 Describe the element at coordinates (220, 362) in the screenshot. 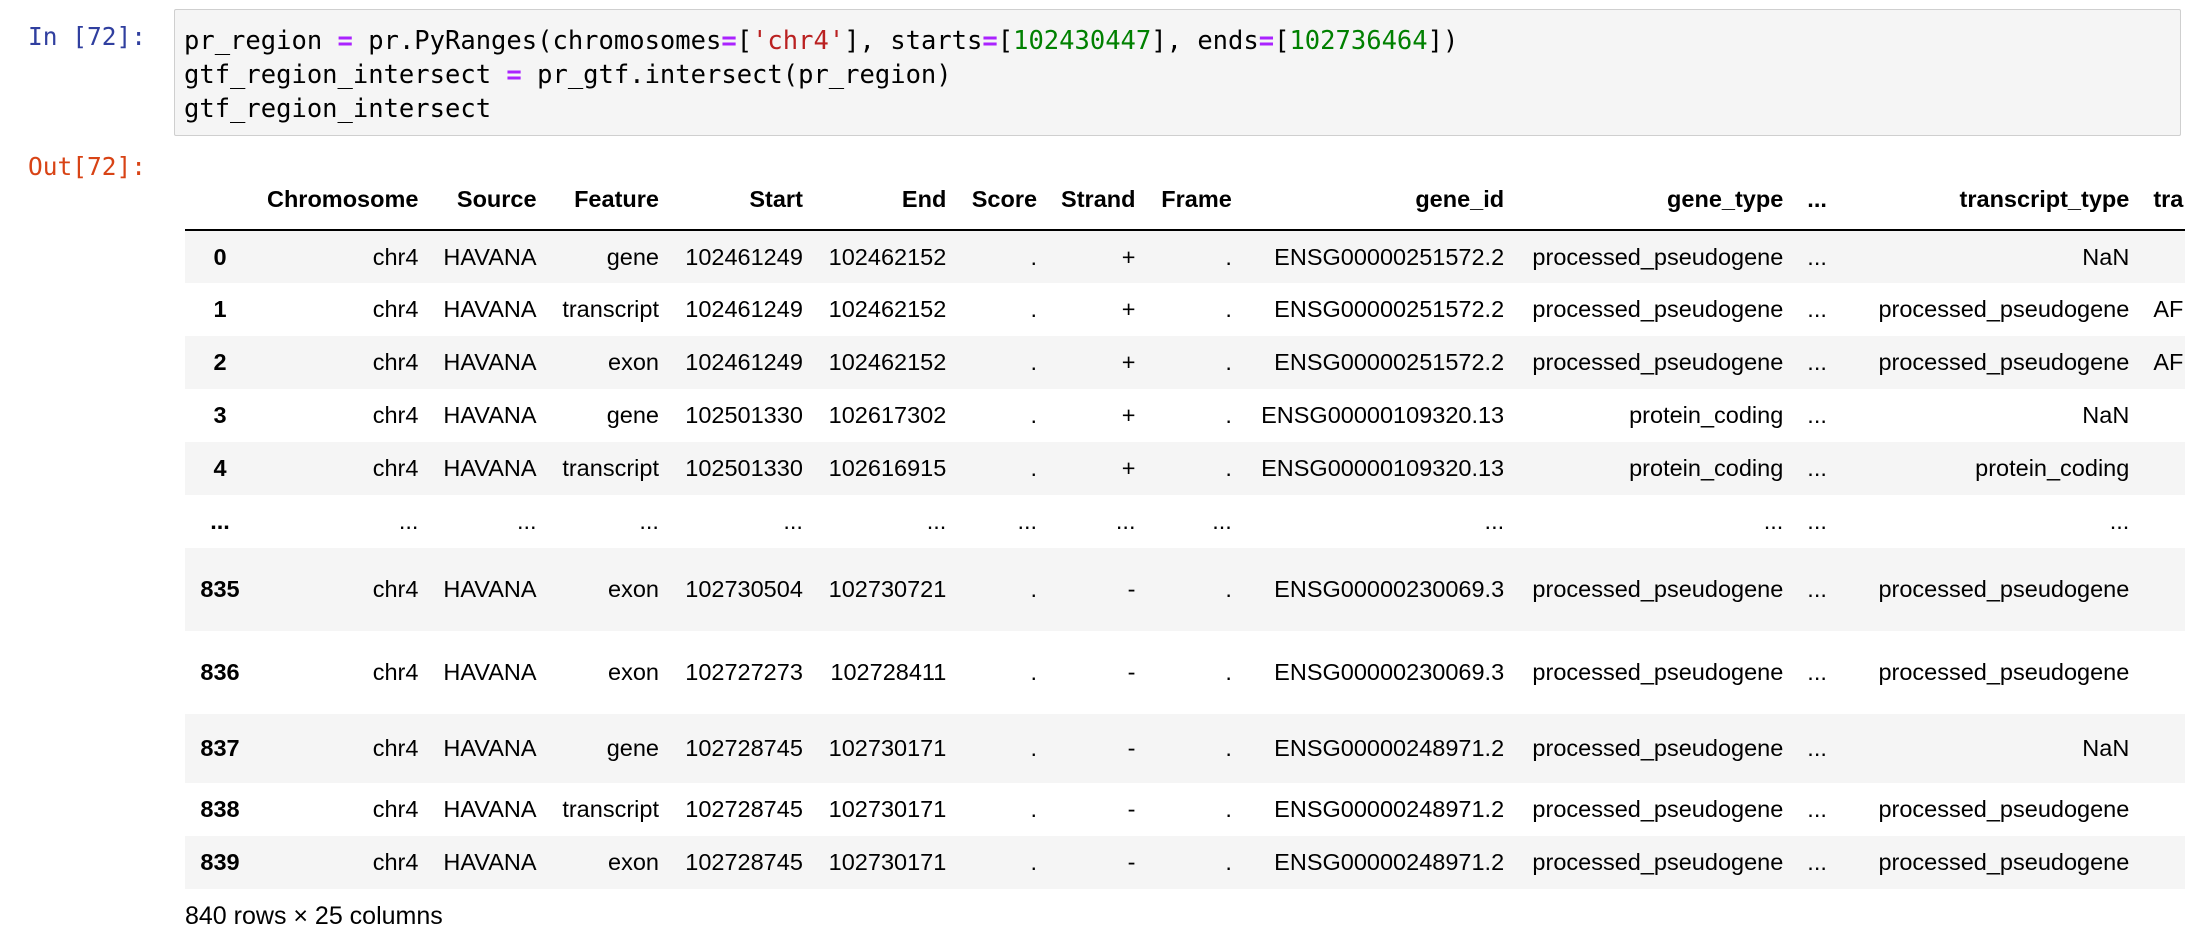

I see `row-index: 2` at that location.